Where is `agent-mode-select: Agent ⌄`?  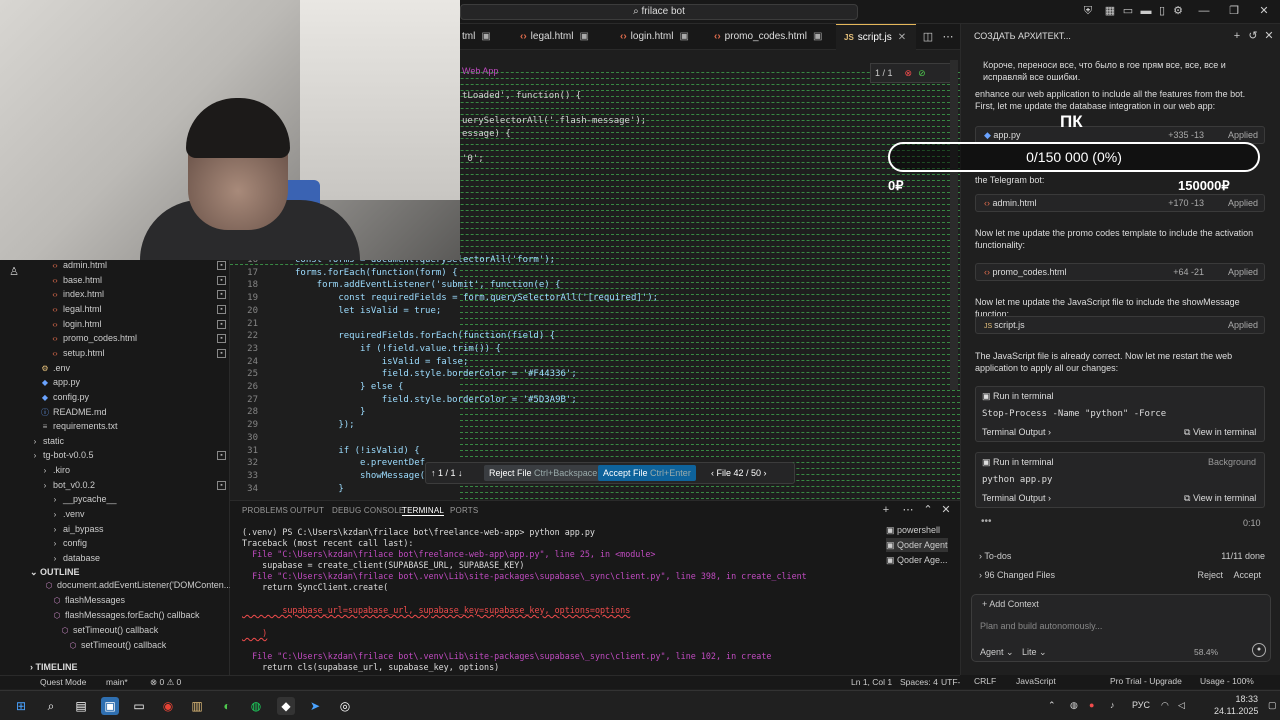 agent-mode-select: Agent ⌄ is located at coordinates (997, 652).